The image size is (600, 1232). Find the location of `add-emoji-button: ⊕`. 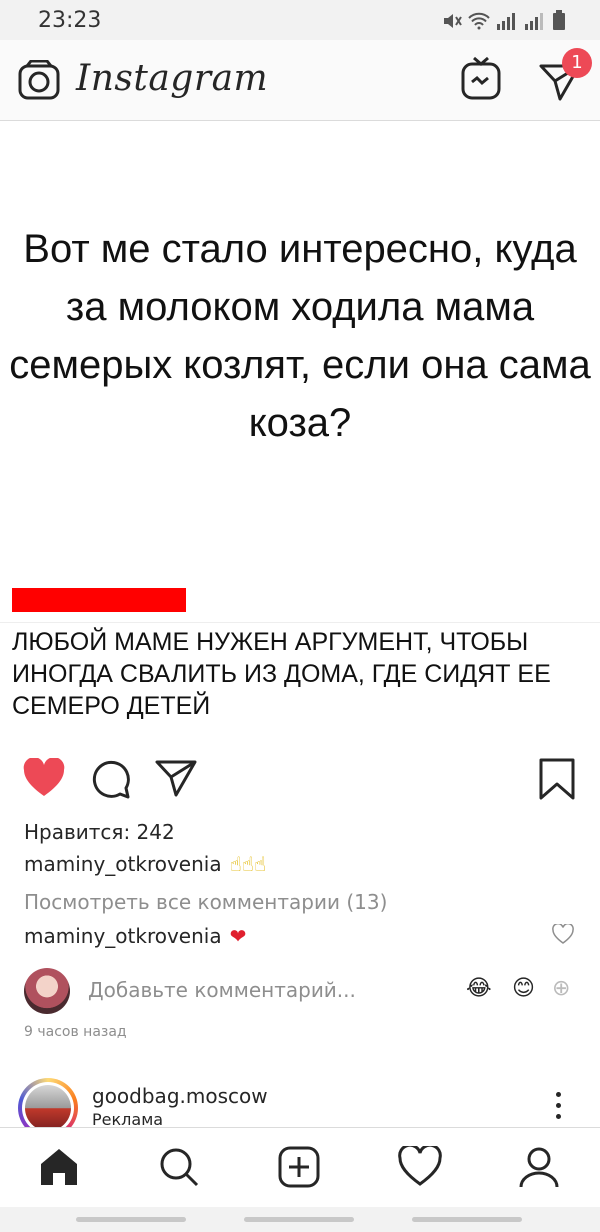

add-emoji-button: ⊕ is located at coordinates (561, 988).